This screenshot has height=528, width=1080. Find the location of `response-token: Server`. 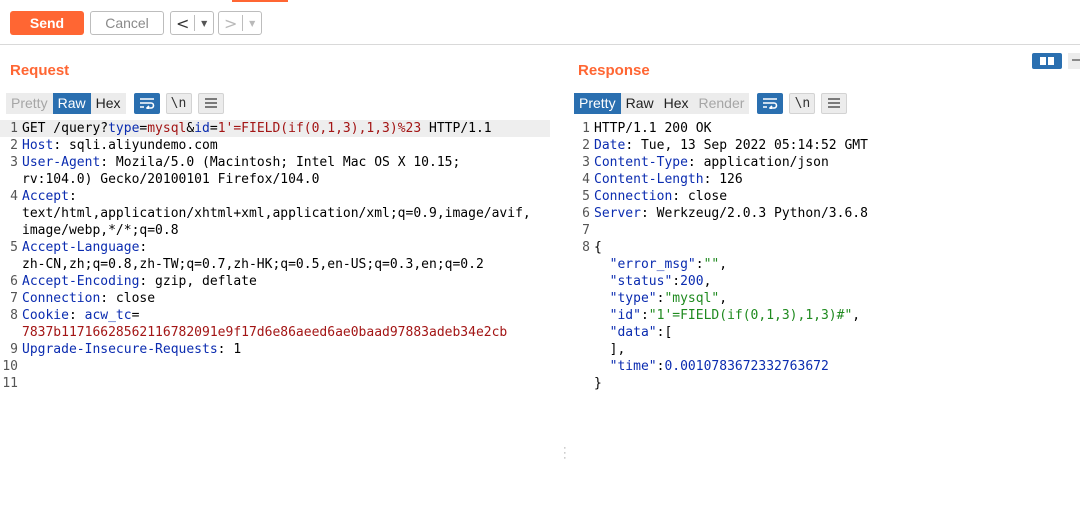

response-token: Server is located at coordinates (617, 213).